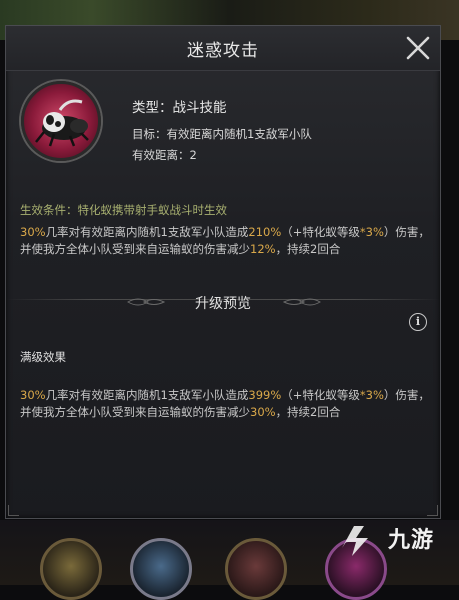 This screenshot has width=459, height=600. I want to click on effect-damage-value: 210%, so click(265, 232).